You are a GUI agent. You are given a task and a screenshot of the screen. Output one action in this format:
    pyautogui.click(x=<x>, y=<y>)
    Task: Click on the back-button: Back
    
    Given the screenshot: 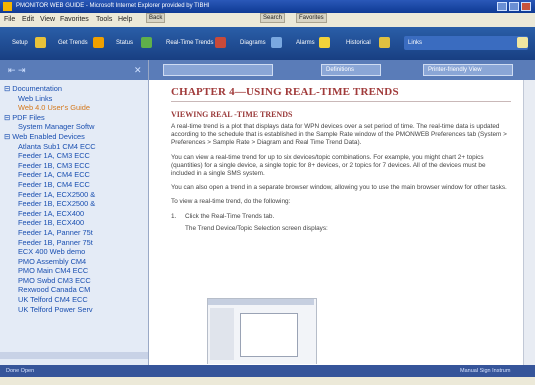 What is the action you would take?
    pyautogui.click(x=156, y=18)
    